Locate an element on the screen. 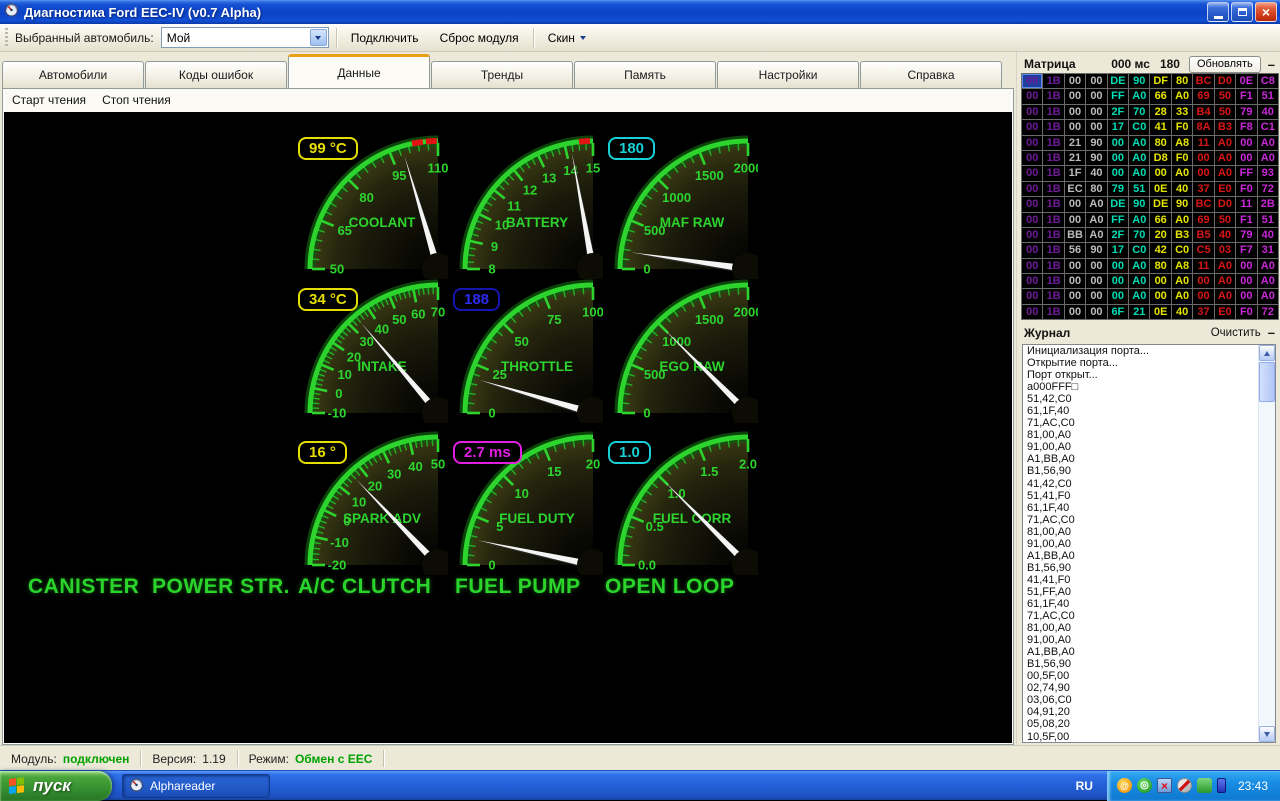  start-reading-button: Старт чтения is located at coordinates (49, 100).